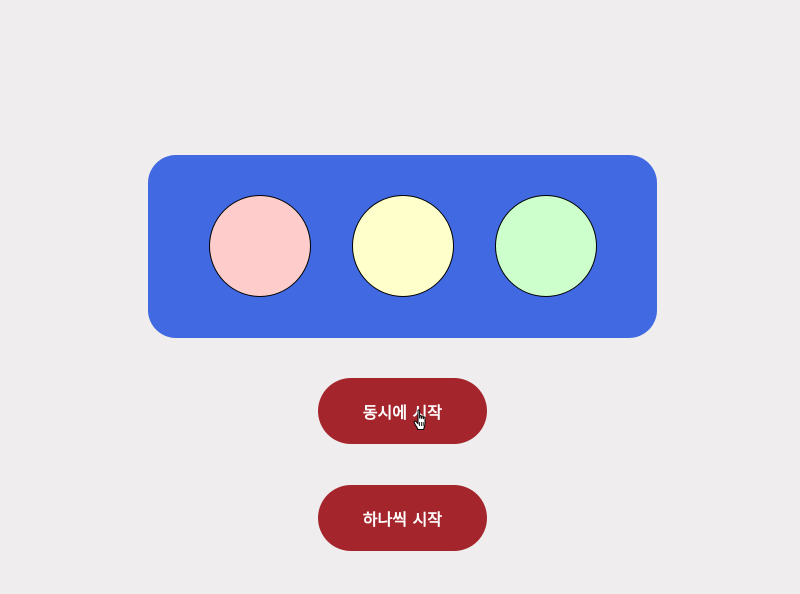  I want to click on green-light, so click(546, 246).